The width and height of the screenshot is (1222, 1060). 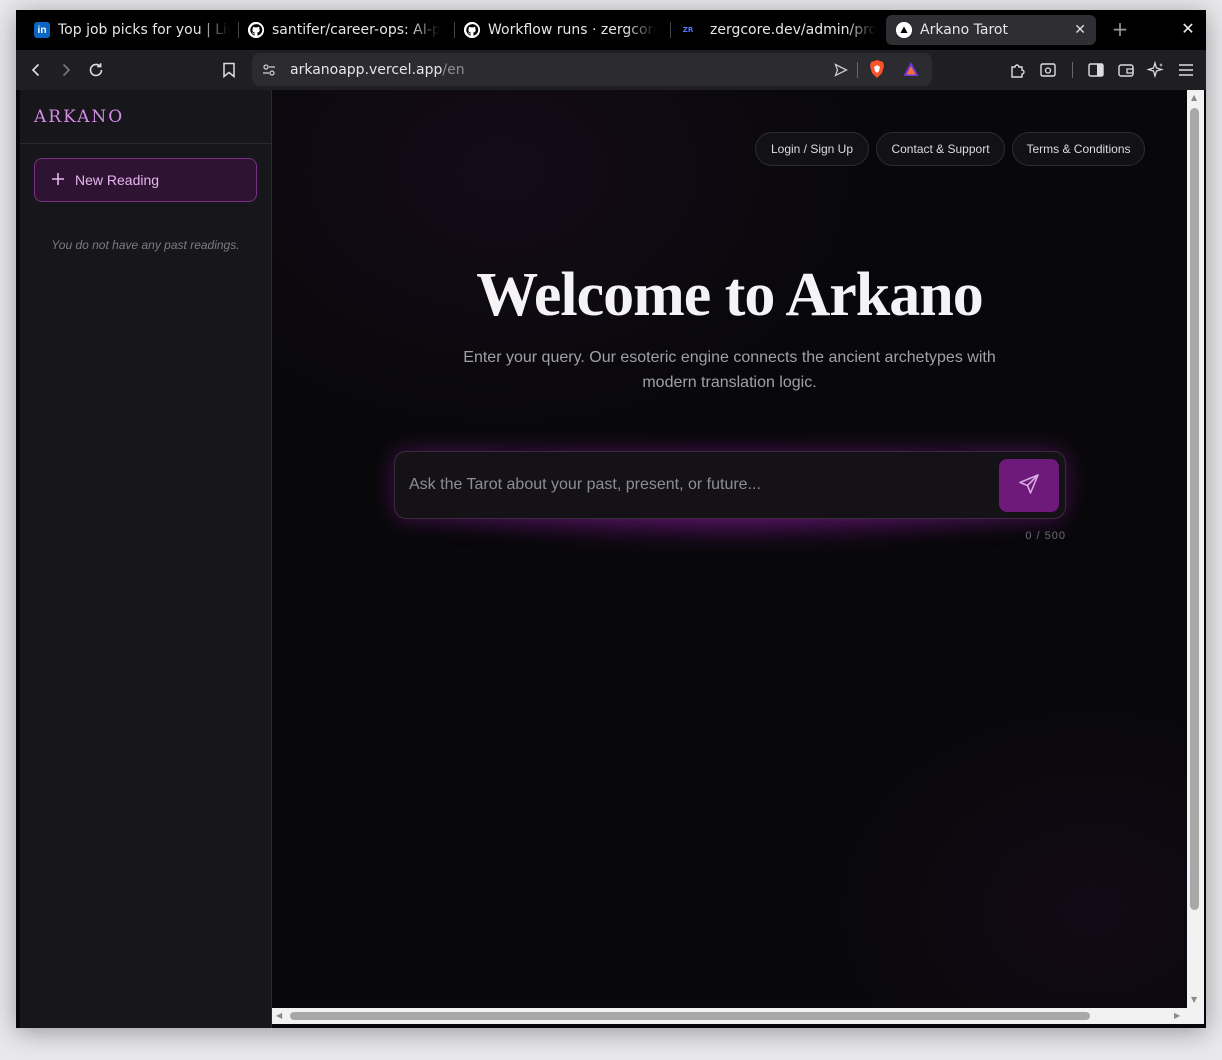 I want to click on tab-workflow-runs: Workflow runs · zergcore, so click(x=560, y=30).